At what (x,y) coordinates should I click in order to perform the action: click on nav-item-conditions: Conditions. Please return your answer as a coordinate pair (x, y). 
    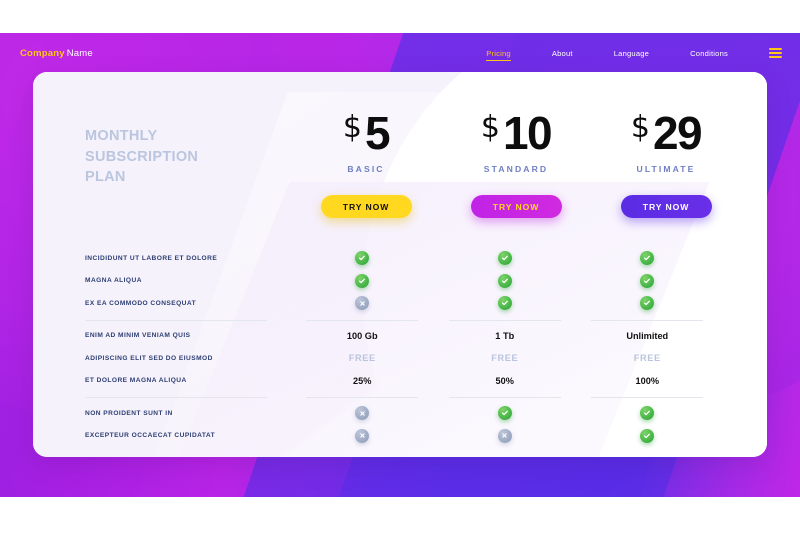
    Looking at the image, I should click on (709, 53).